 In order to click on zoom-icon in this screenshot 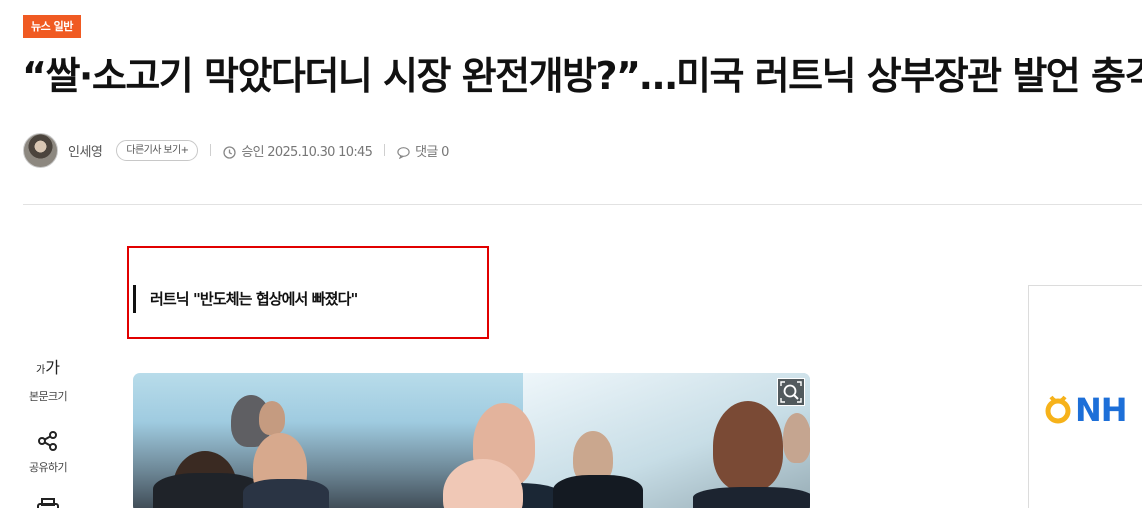, I will do `click(791, 392)`.